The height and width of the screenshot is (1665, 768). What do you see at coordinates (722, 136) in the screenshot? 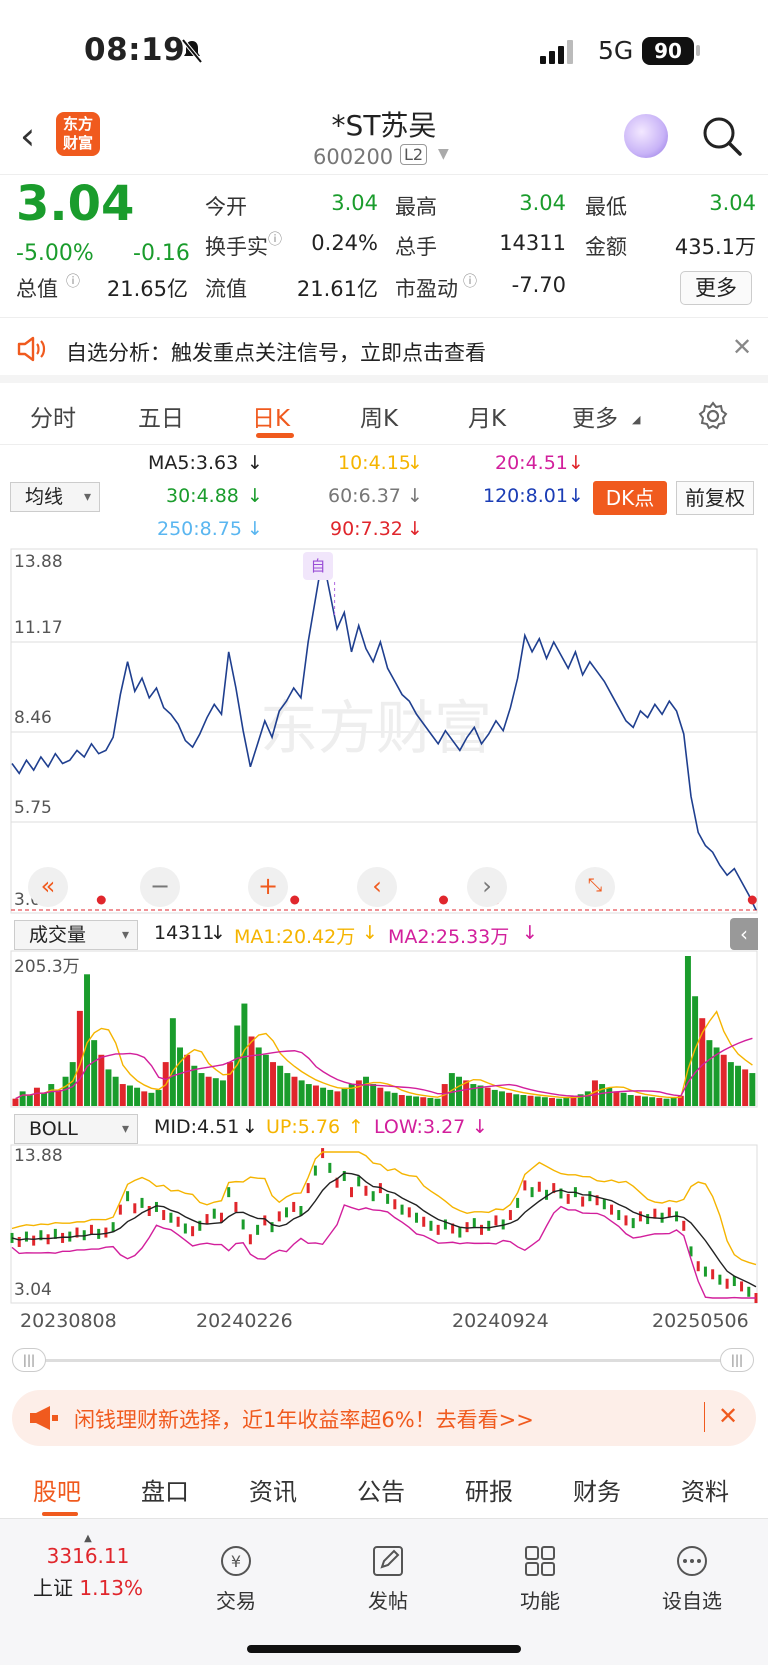
I see `search-icon` at bounding box center [722, 136].